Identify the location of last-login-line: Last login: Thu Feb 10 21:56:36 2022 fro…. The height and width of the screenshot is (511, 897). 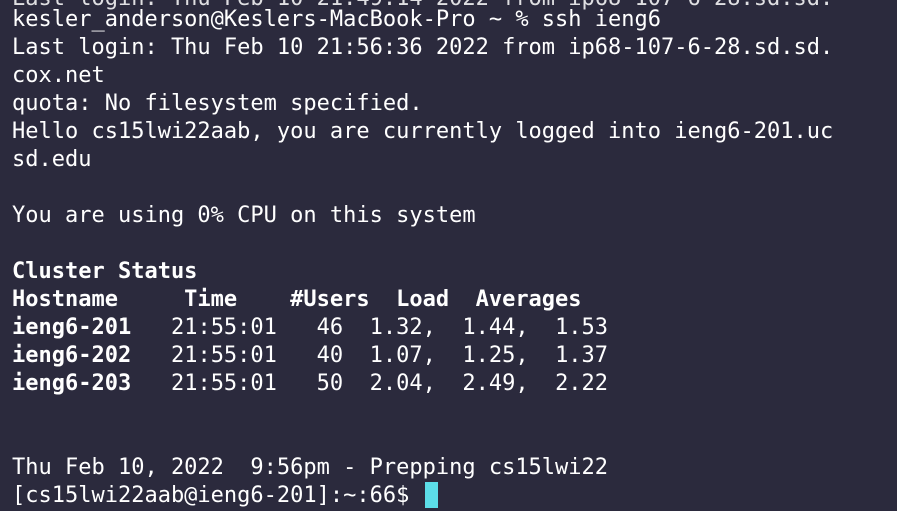
(423, 47).